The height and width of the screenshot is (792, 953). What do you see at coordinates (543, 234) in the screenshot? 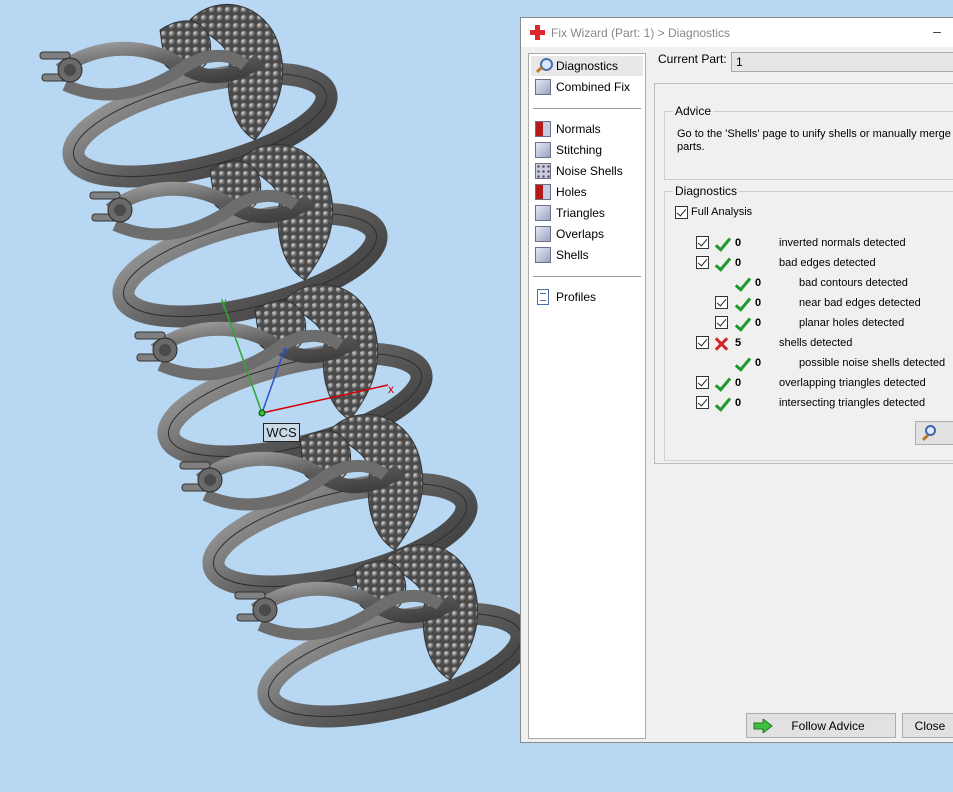
I see `overlaps-cube-icon` at bounding box center [543, 234].